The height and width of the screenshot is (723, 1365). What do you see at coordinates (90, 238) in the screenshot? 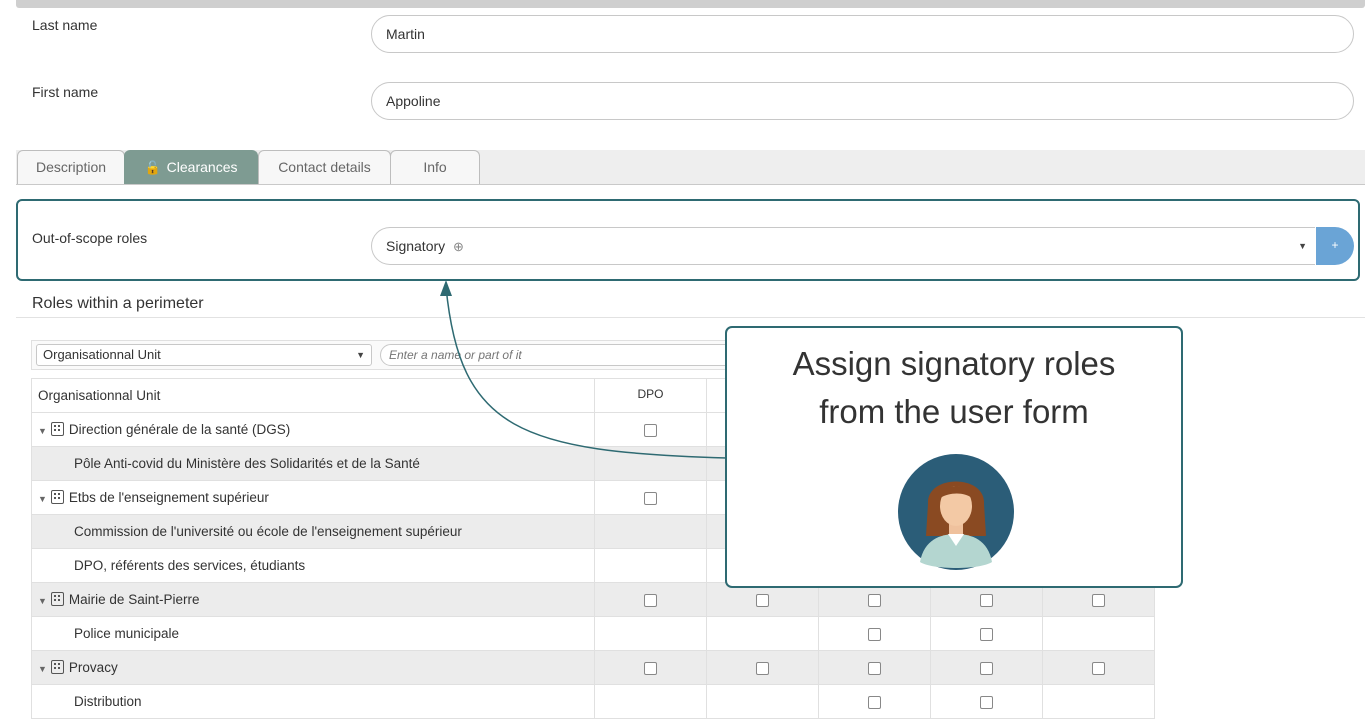
I see `out-of-scope-roles-label: Out-of-scope roles` at bounding box center [90, 238].